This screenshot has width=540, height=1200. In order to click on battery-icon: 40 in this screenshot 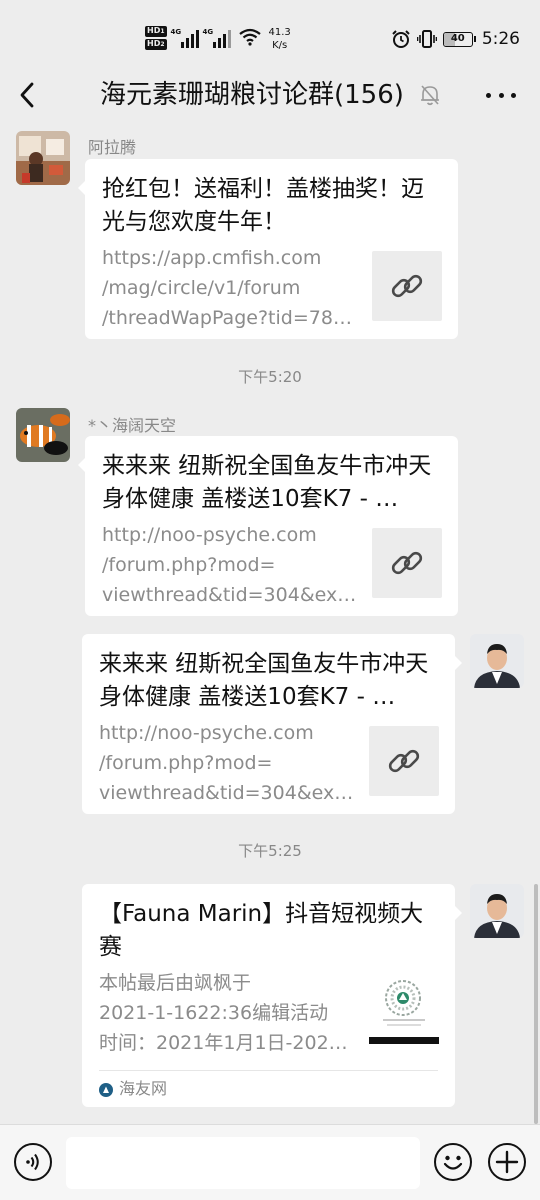, I will do `click(459, 39)`.